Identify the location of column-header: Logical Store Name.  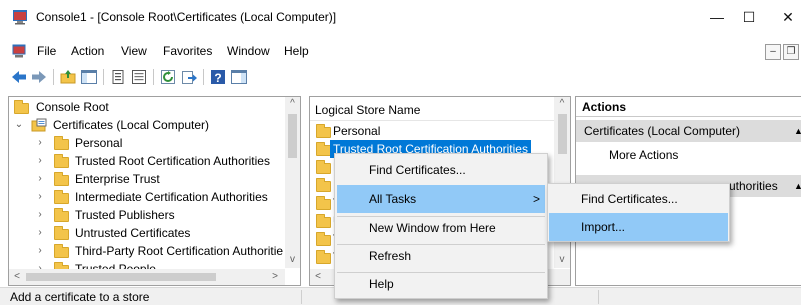
(432, 109).